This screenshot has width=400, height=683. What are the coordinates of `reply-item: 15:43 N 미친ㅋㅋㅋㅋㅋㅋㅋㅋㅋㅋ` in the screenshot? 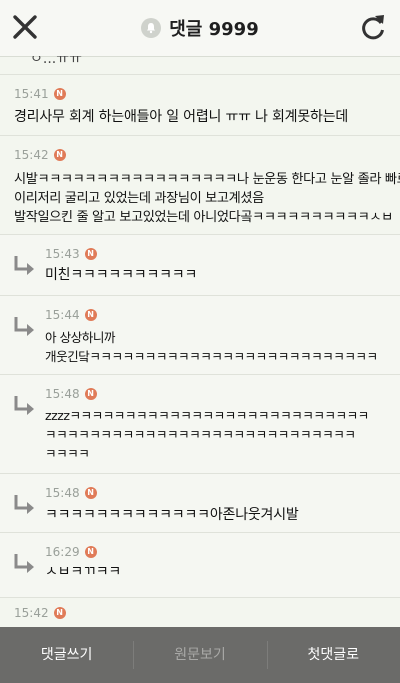 It's located at (200, 265).